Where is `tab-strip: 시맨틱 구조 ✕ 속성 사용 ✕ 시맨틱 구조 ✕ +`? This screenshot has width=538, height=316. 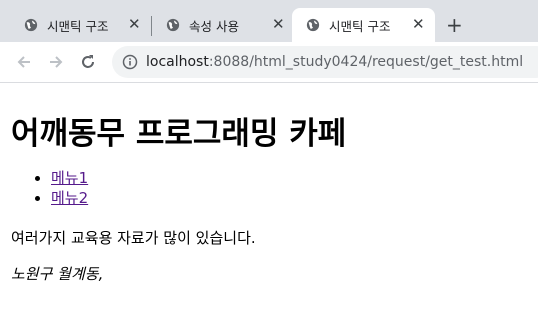 tab-strip: 시맨틱 구조 ✕ 속성 사용 ✕ 시맨틱 구조 ✕ + is located at coordinates (269, 21).